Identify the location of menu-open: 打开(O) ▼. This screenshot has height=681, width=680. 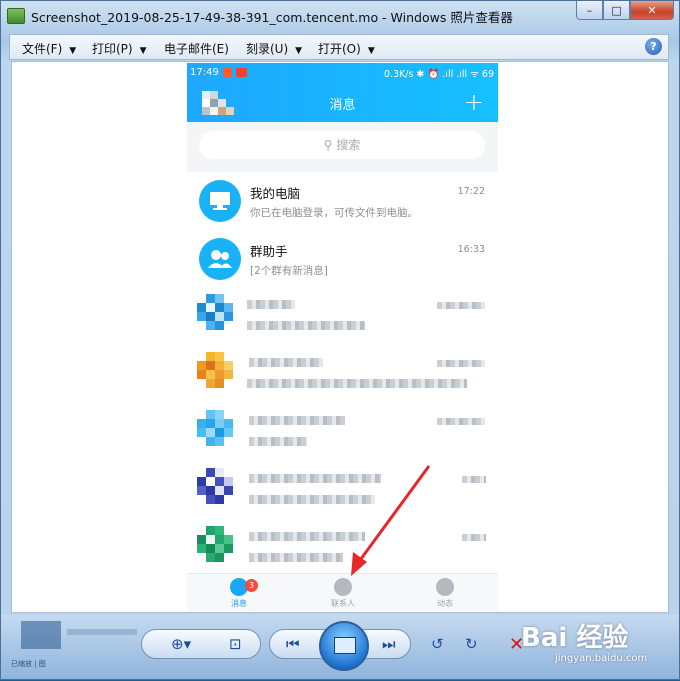
(346, 48).